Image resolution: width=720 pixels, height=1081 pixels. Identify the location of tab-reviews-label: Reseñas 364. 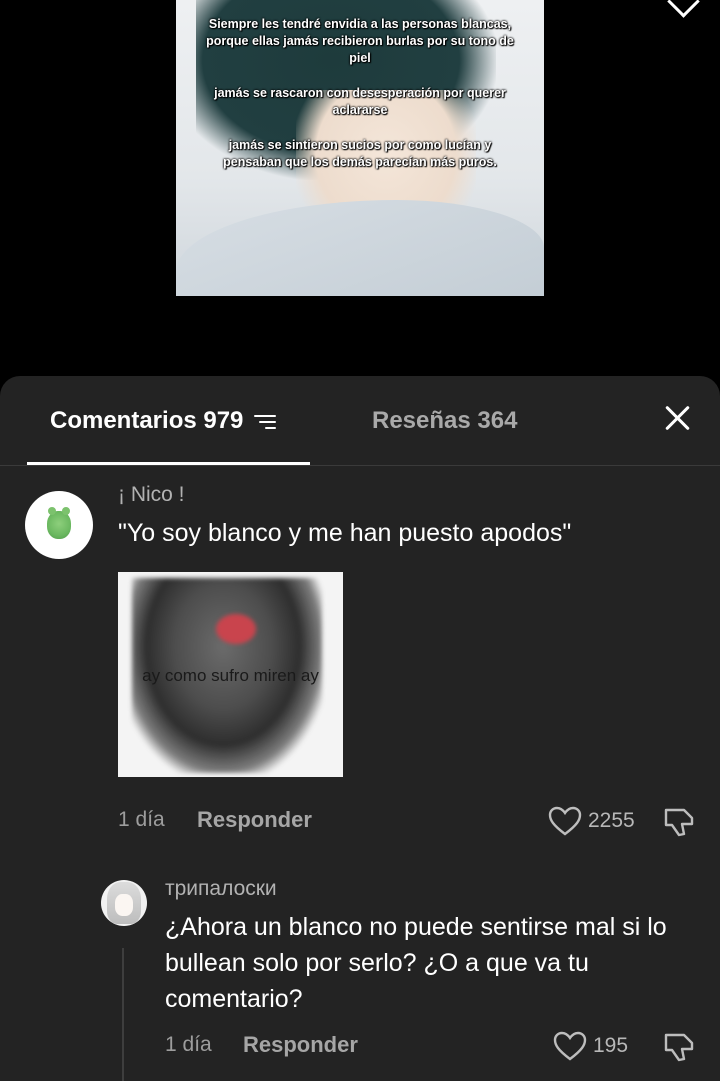
(445, 420).